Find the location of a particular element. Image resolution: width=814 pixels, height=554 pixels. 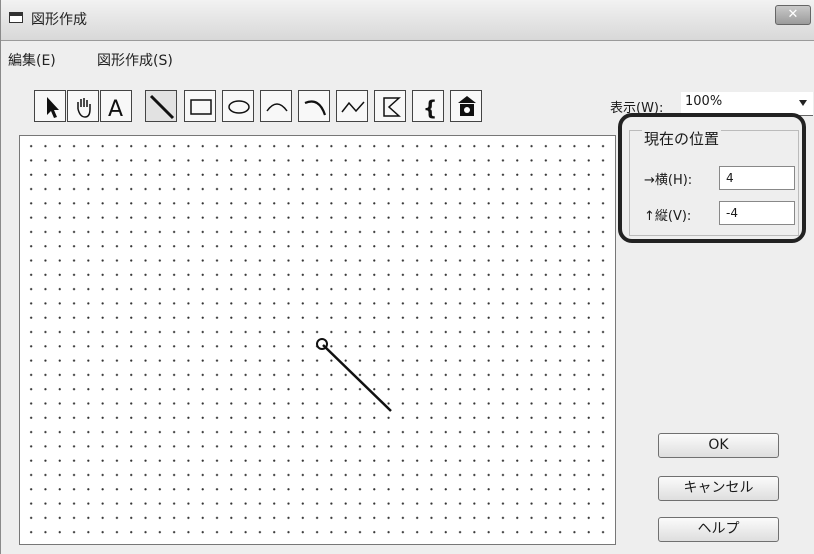

polyline-tool-icon is located at coordinates (353, 107).